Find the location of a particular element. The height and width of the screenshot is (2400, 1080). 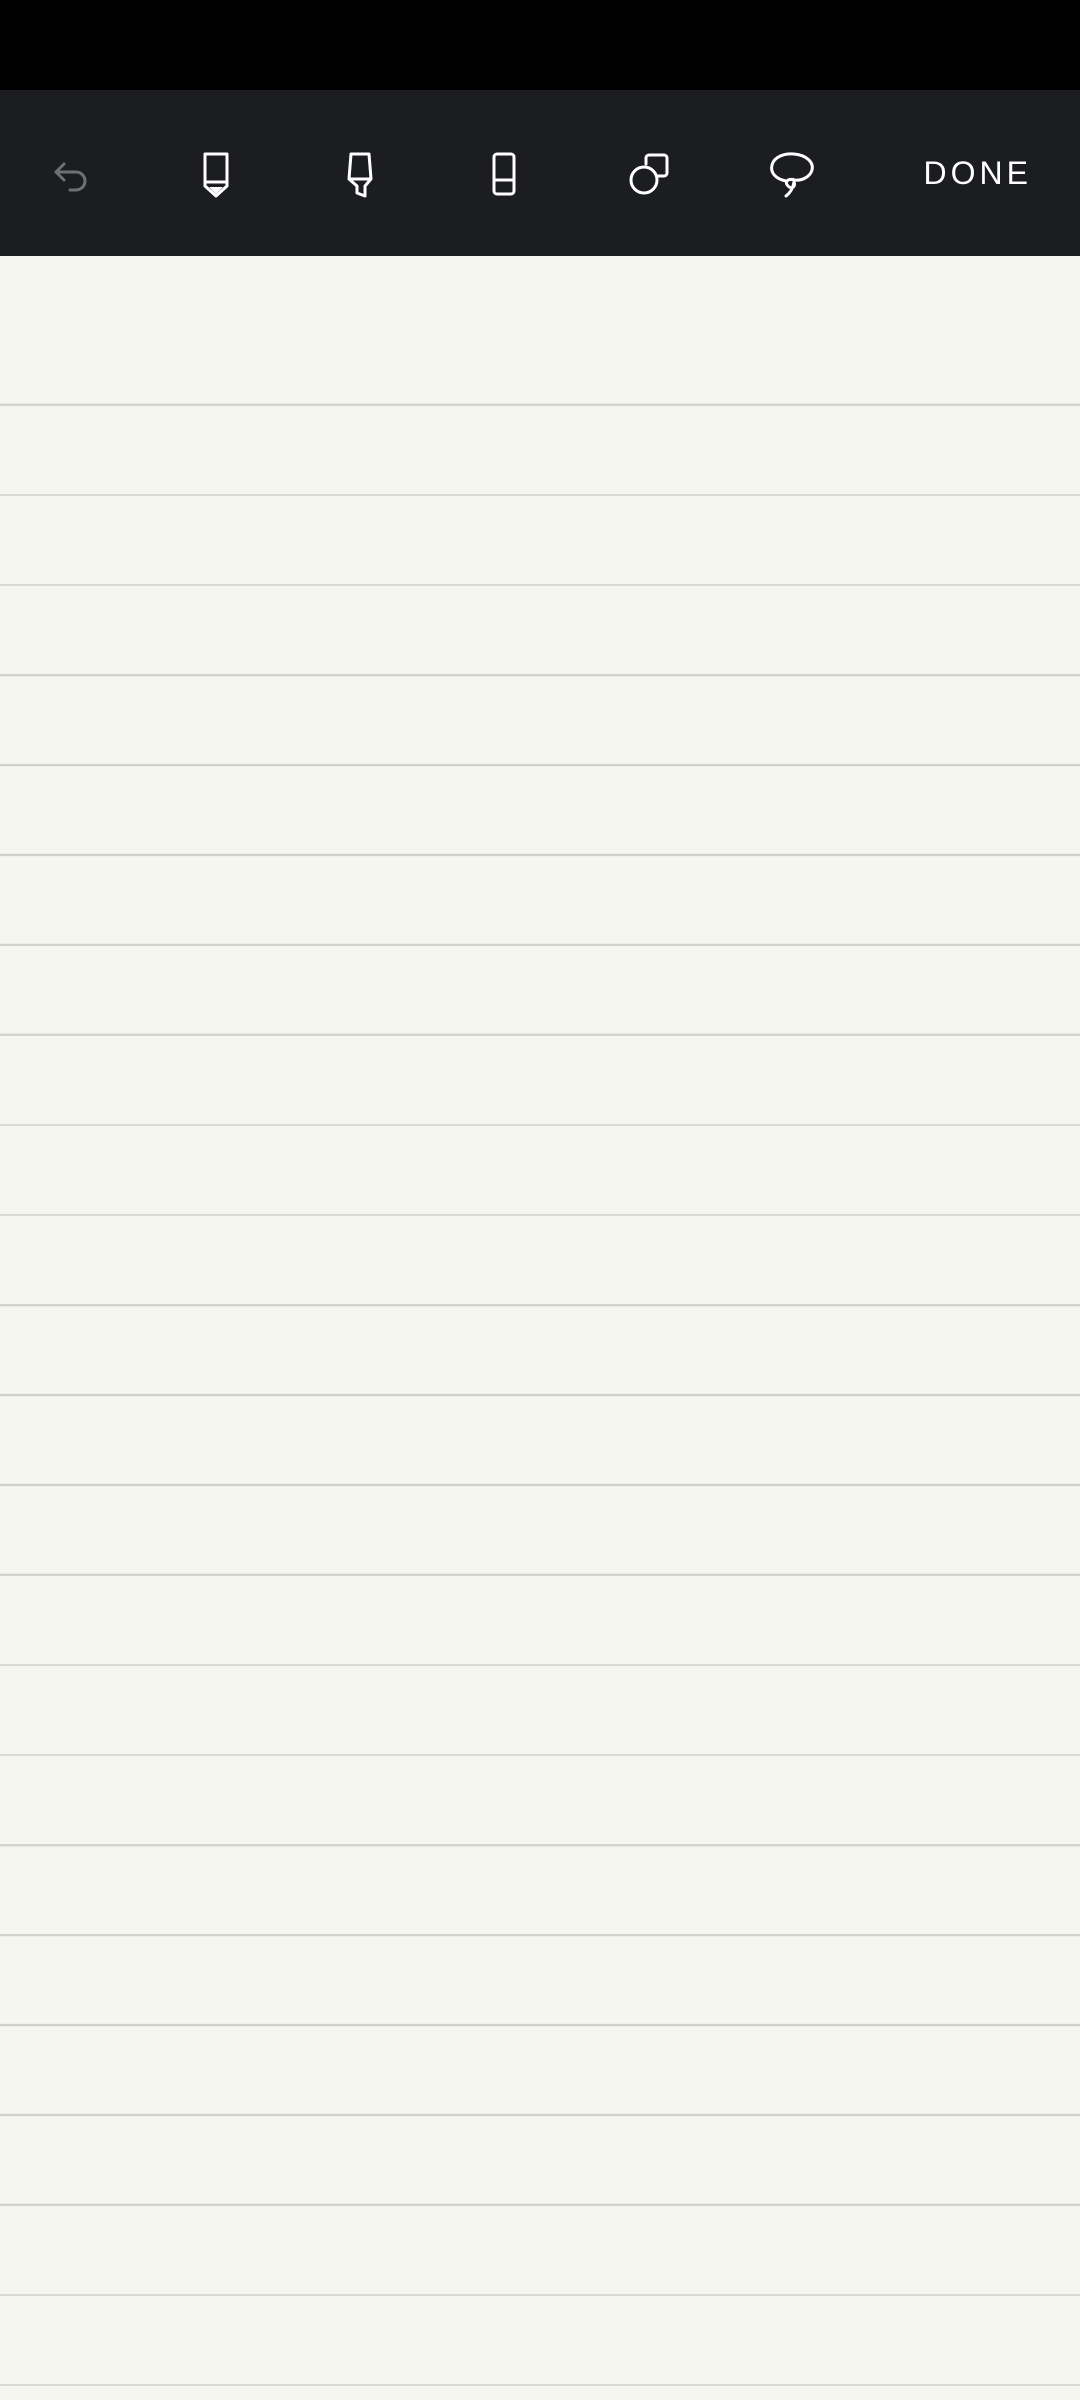

lasso-icon is located at coordinates (792, 175).